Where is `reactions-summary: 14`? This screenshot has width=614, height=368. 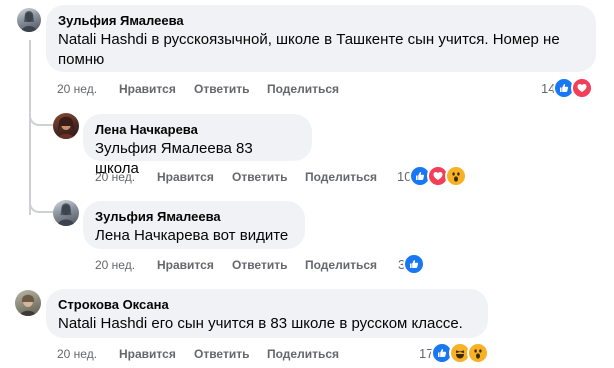
reactions-summary: 14 is located at coordinates (567, 88).